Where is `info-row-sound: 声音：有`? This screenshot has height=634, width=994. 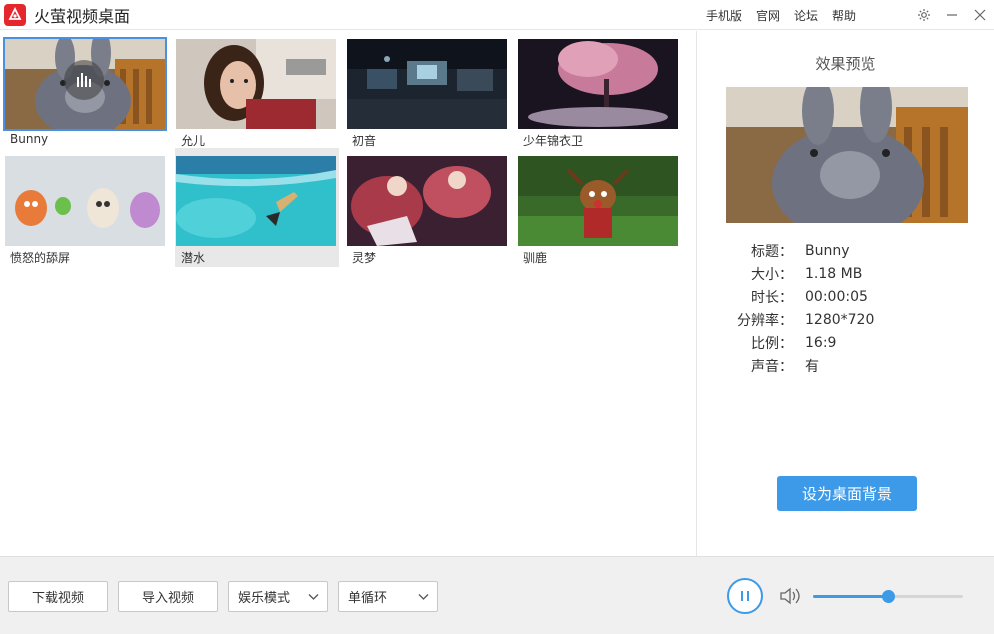 info-row-sound: 声音：有 is located at coordinates (785, 366).